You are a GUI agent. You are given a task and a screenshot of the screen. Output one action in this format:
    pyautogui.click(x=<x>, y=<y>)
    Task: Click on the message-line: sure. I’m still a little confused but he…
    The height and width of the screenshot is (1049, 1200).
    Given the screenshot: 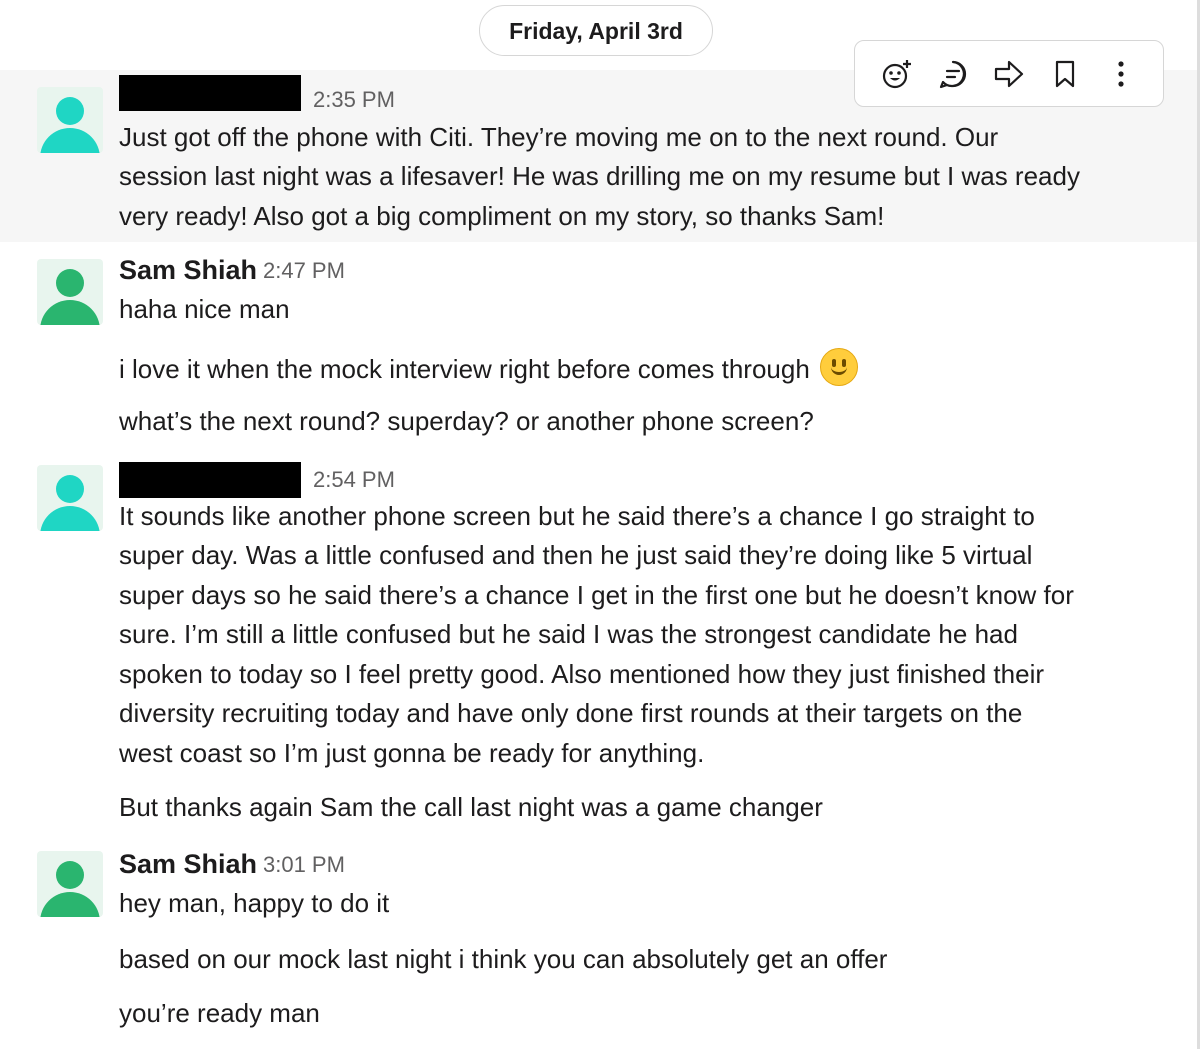 What is the action you would take?
    pyautogui.click(x=568, y=634)
    